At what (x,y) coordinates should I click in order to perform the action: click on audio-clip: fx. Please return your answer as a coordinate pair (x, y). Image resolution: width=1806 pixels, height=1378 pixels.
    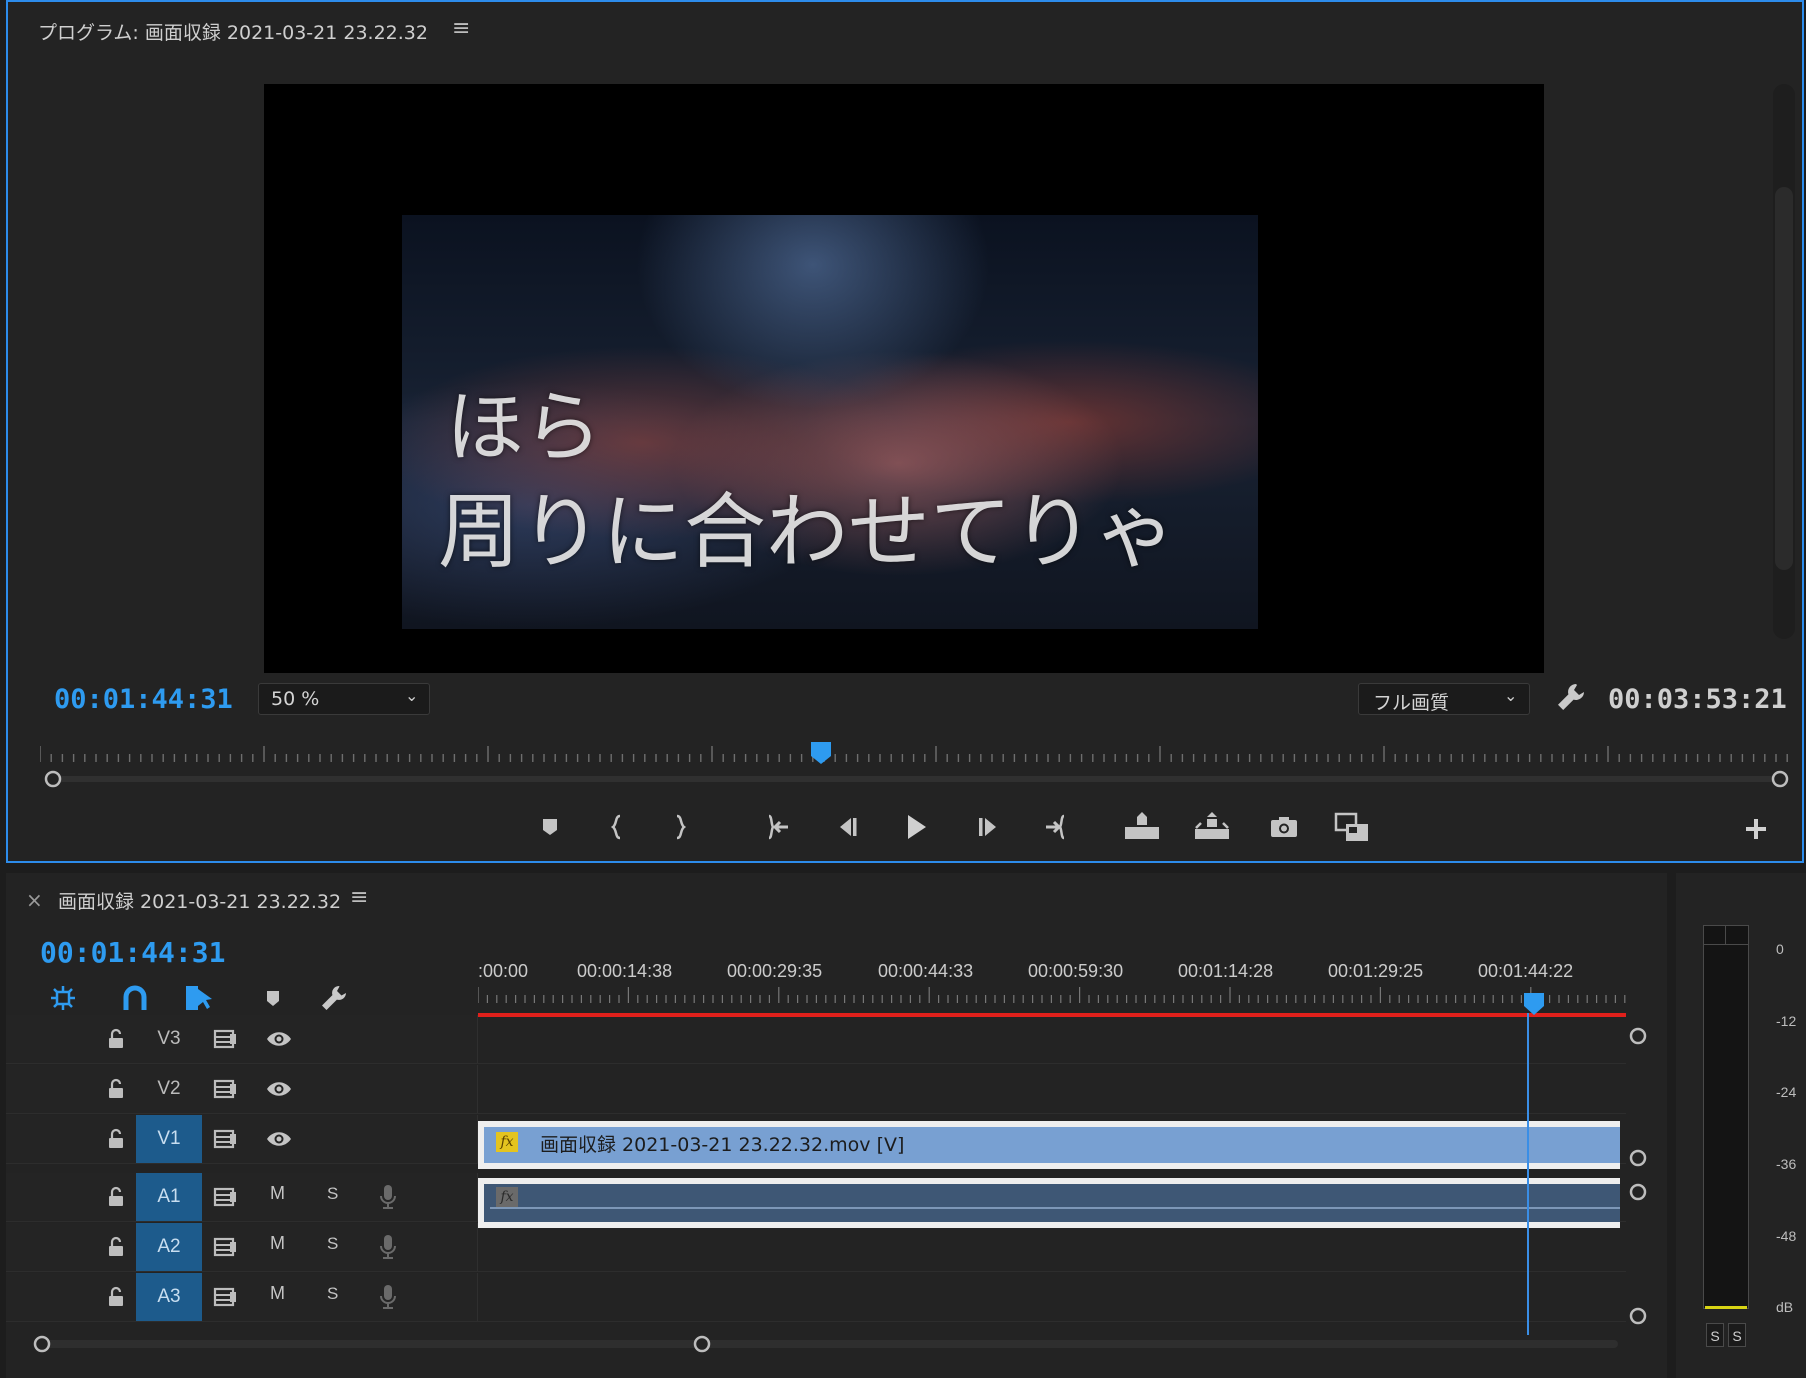
    Looking at the image, I should click on (1049, 1203).